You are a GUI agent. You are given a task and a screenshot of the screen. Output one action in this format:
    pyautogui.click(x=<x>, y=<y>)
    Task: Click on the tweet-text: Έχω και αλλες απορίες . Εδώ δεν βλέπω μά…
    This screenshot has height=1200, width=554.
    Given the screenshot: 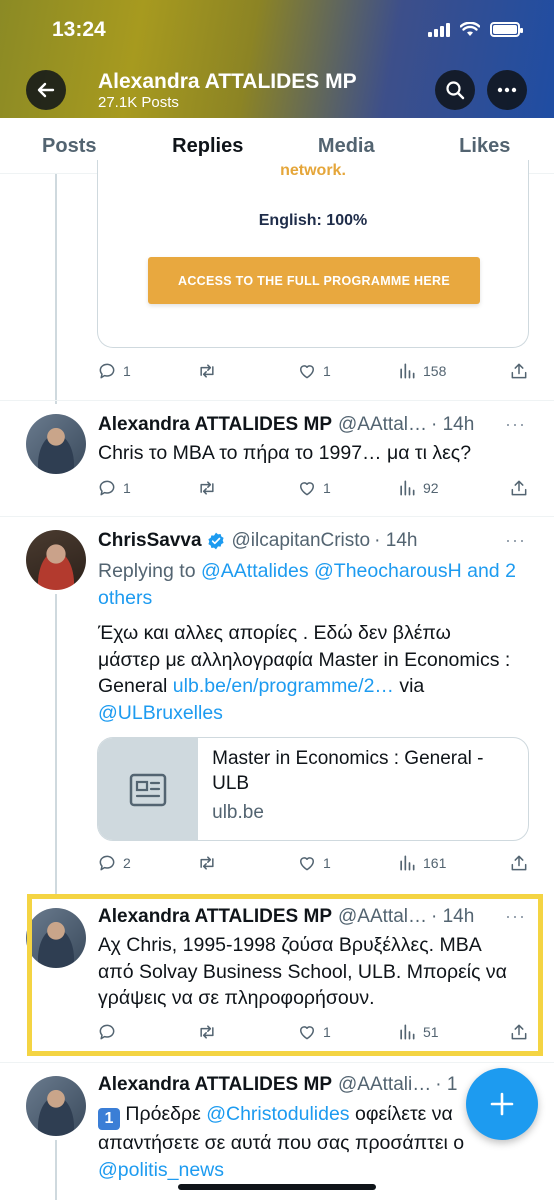 What is the action you would take?
    pyautogui.click(x=308, y=673)
    